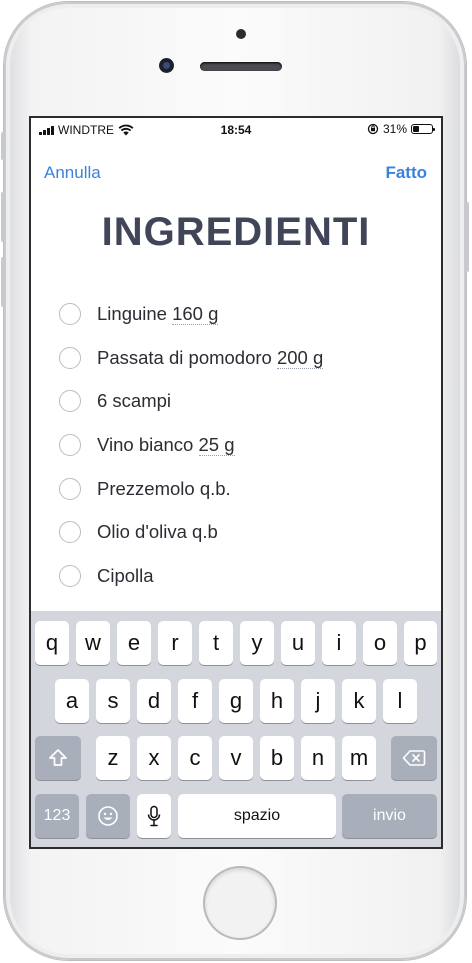  What do you see at coordinates (72, 173) in the screenshot?
I see `cancel-button: Annulla` at bounding box center [72, 173].